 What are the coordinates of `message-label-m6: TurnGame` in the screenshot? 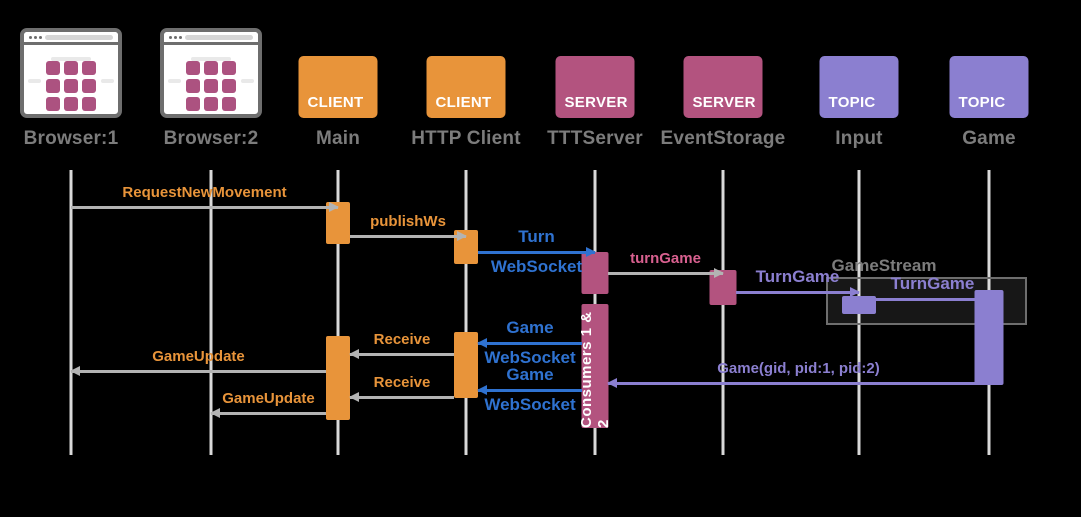 It's located at (932, 283).